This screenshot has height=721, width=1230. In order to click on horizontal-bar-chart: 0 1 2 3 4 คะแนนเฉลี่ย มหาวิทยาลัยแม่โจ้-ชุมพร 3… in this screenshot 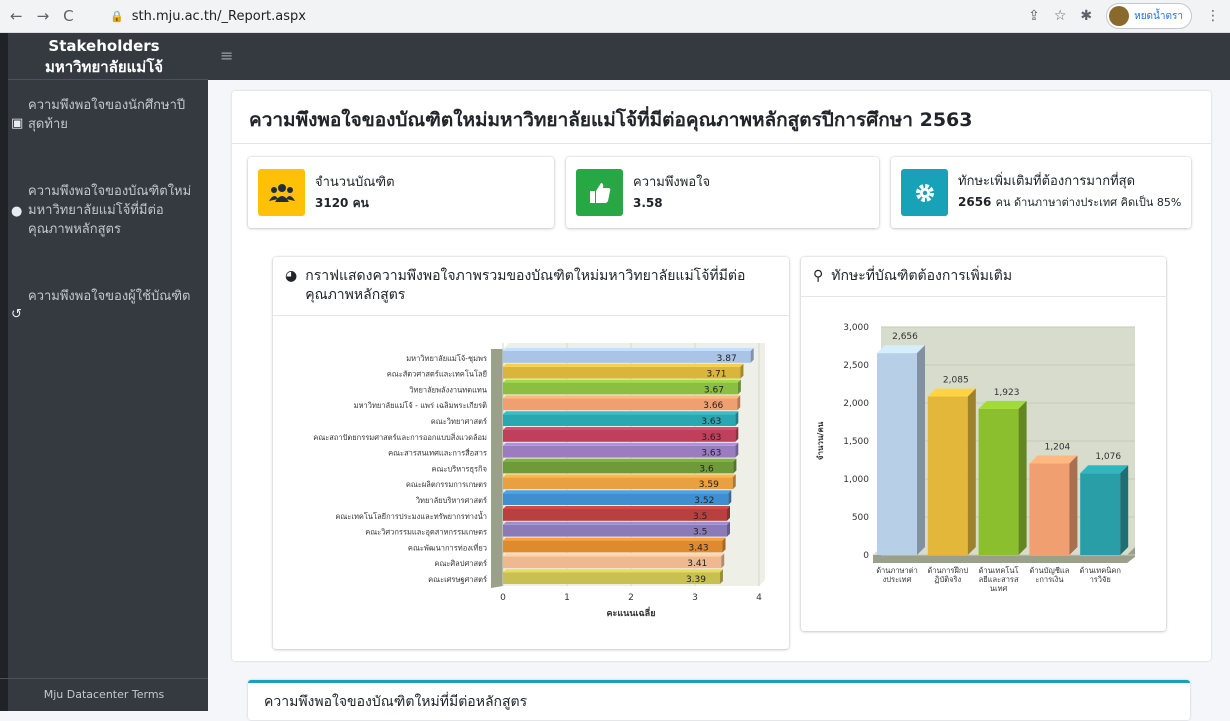, I will do `click(539, 481)`.